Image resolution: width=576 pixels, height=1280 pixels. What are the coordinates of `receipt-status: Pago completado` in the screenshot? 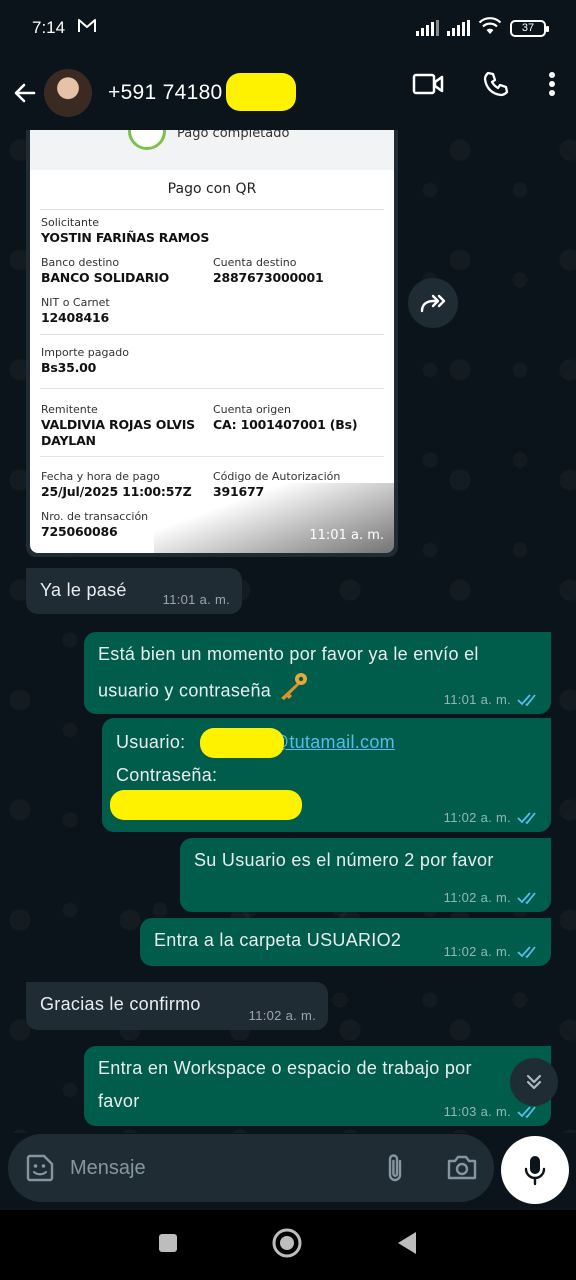 It's located at (233, 135).